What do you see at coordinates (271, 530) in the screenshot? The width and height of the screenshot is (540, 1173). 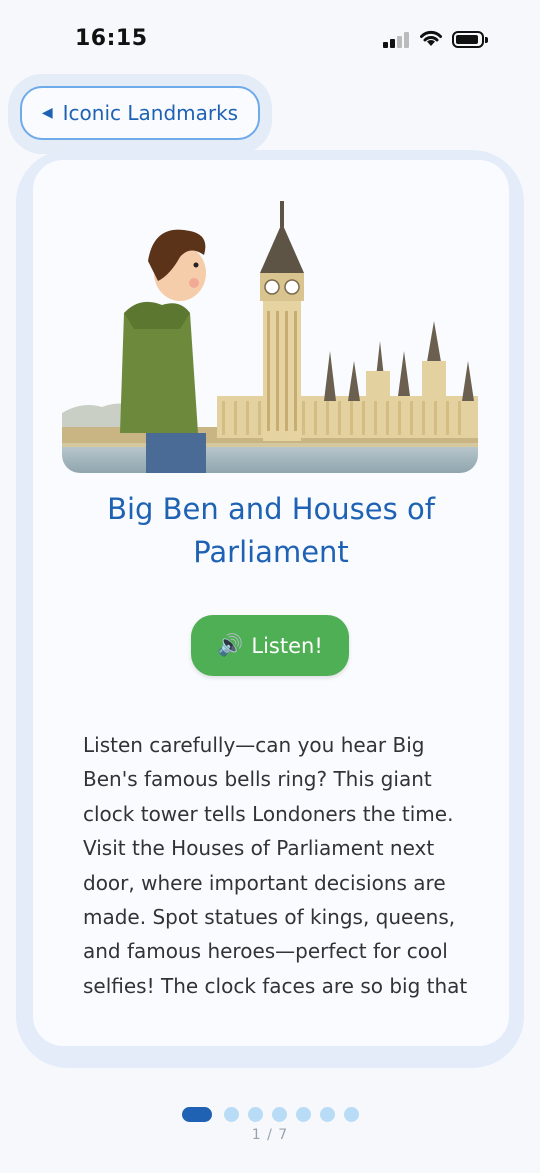 I see `landmark-title: Big Ben and Houses of Parliament` at bounding box center [271, 530].